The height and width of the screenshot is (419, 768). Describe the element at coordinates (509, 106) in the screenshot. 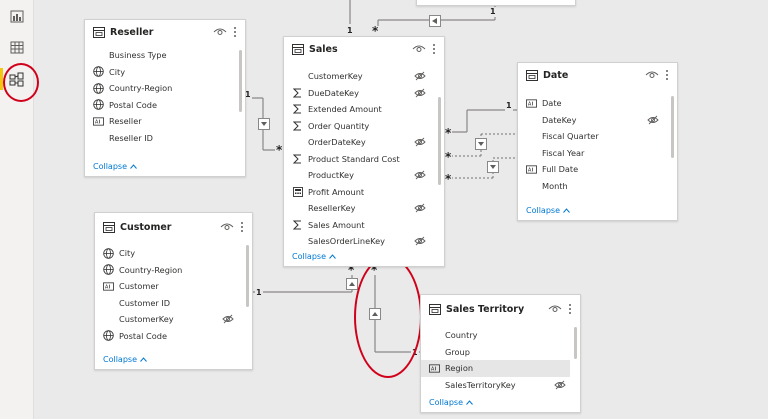

I see `cardinality-one: 1` at that location.